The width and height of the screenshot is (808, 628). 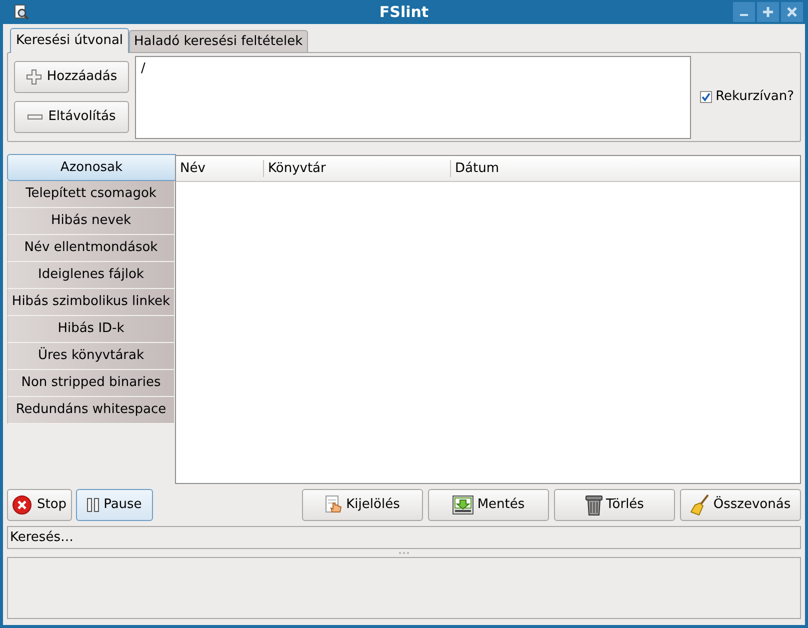 What do you see at coordinates (744, 12) in the screenshot?
I see `minimize-button` at bounding box center [744, 12].